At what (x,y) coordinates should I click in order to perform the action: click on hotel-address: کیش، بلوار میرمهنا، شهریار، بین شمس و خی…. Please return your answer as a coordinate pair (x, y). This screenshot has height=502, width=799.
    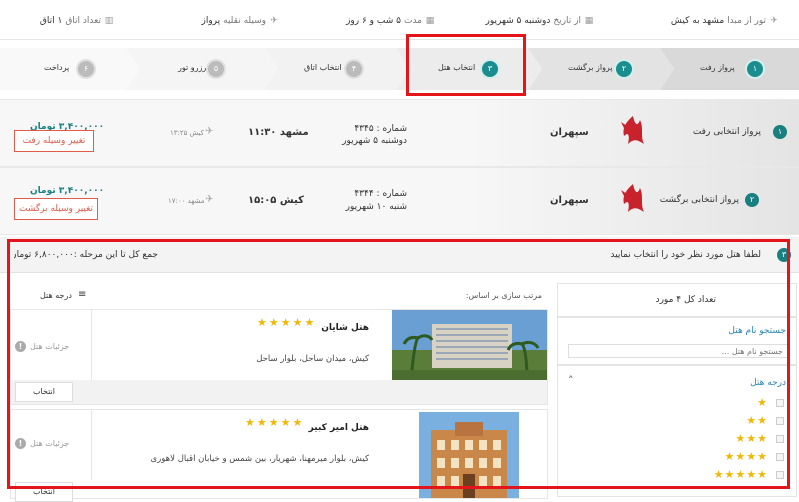
    Looking at the image, I should click on (259, 459).